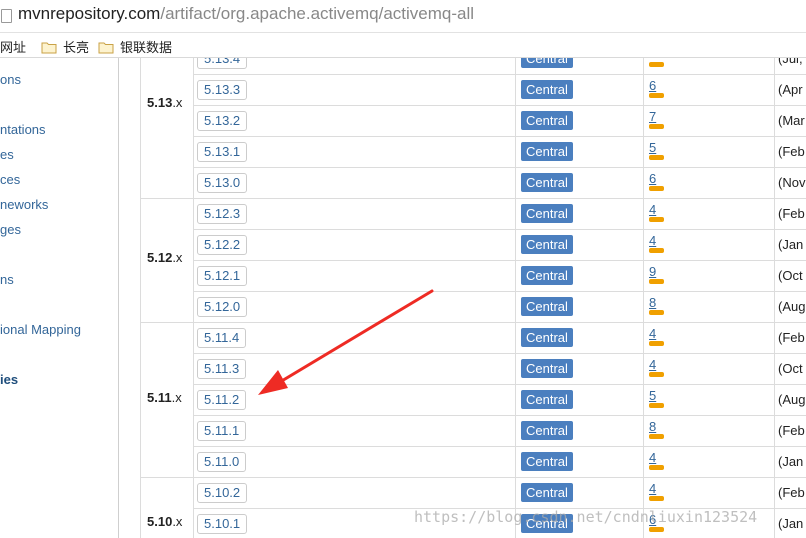 This screenshot has width=806, height=538. Describe the element at coordinates (7, 154) in the screenshot. I see `sidebar-item: es` at that location.